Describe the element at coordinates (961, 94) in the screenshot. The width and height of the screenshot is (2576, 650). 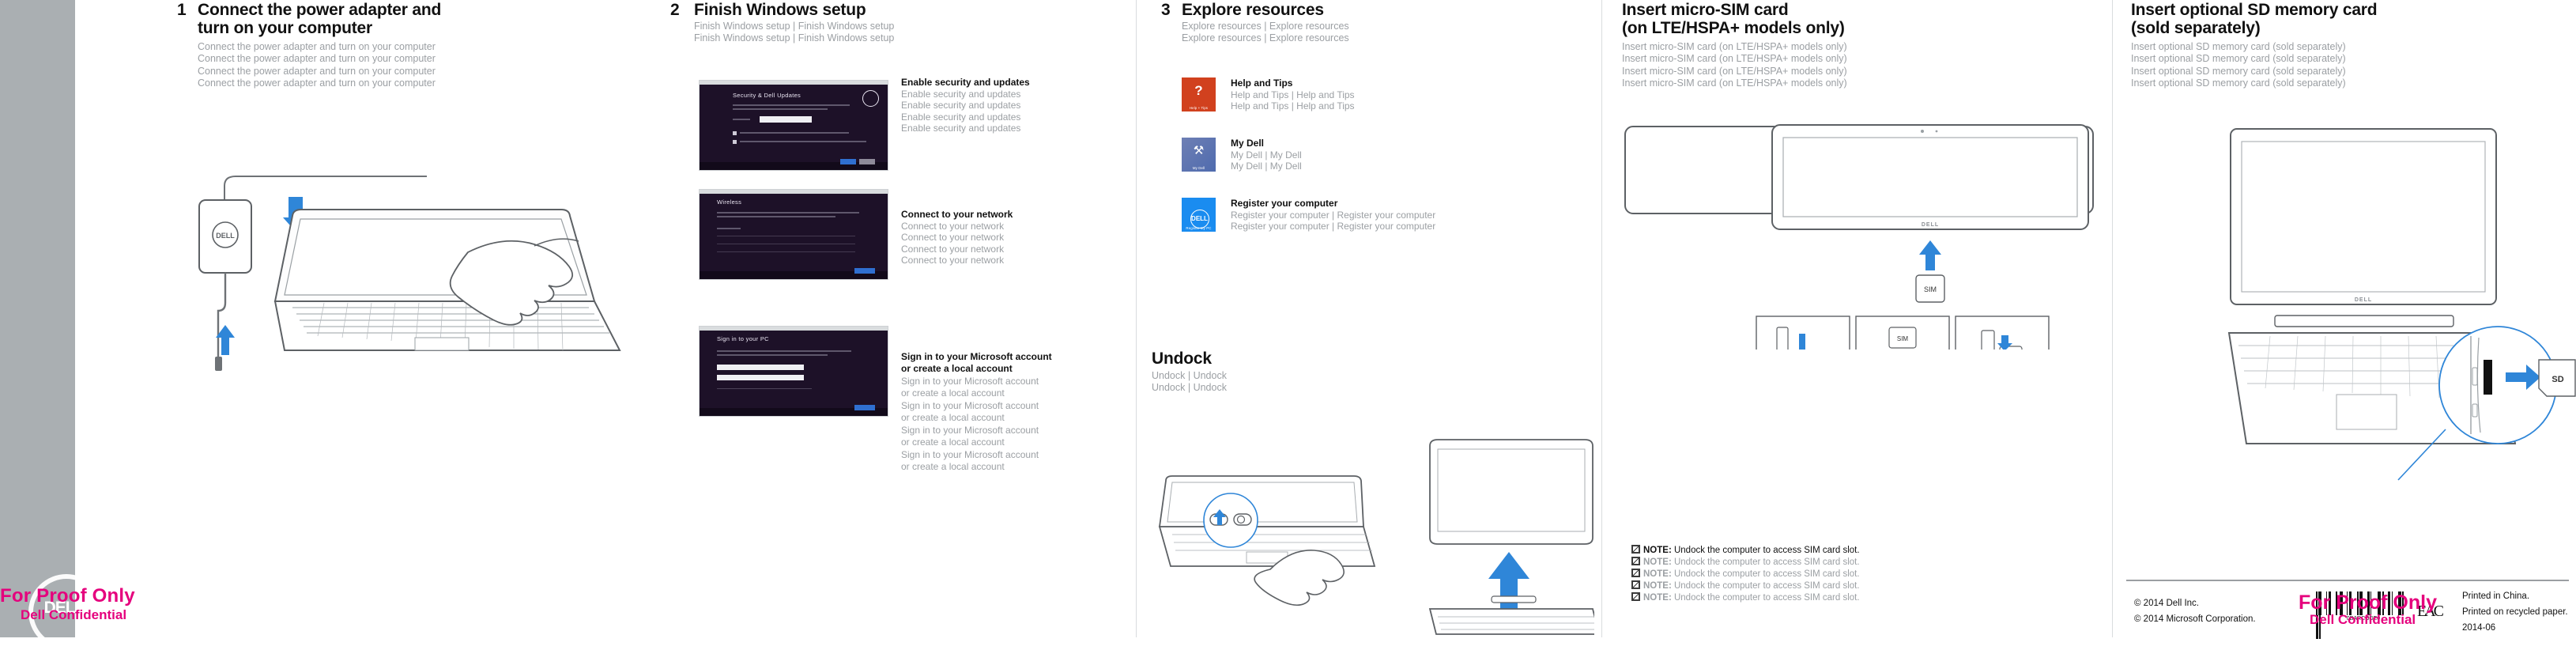
I see `caption-enable-security-1: Enable security and updates` at that location.